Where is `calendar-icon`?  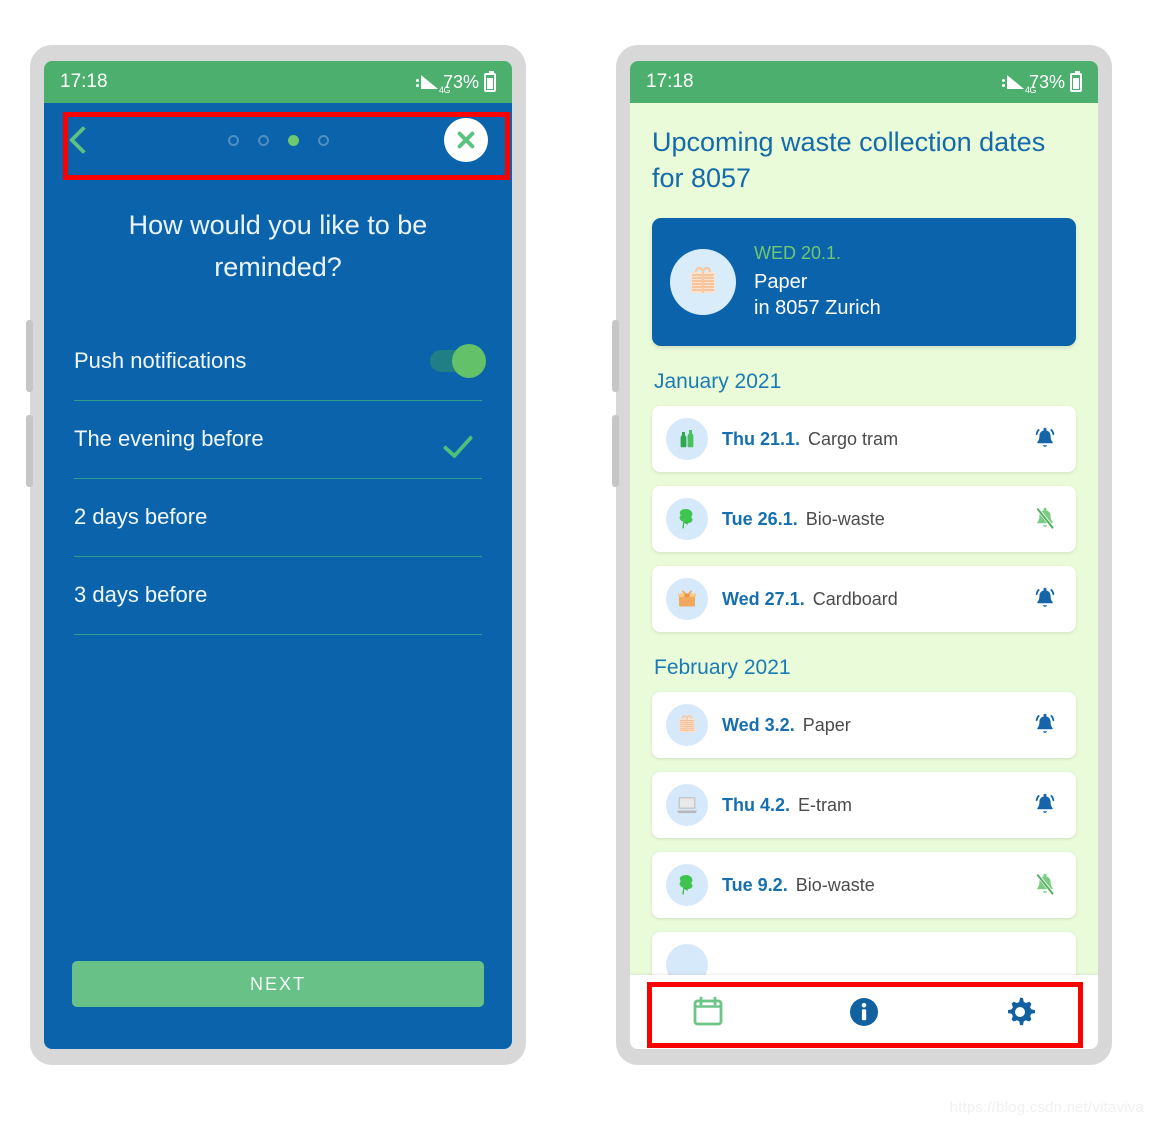
calendar-icon is located at coordinates (708, 1012).